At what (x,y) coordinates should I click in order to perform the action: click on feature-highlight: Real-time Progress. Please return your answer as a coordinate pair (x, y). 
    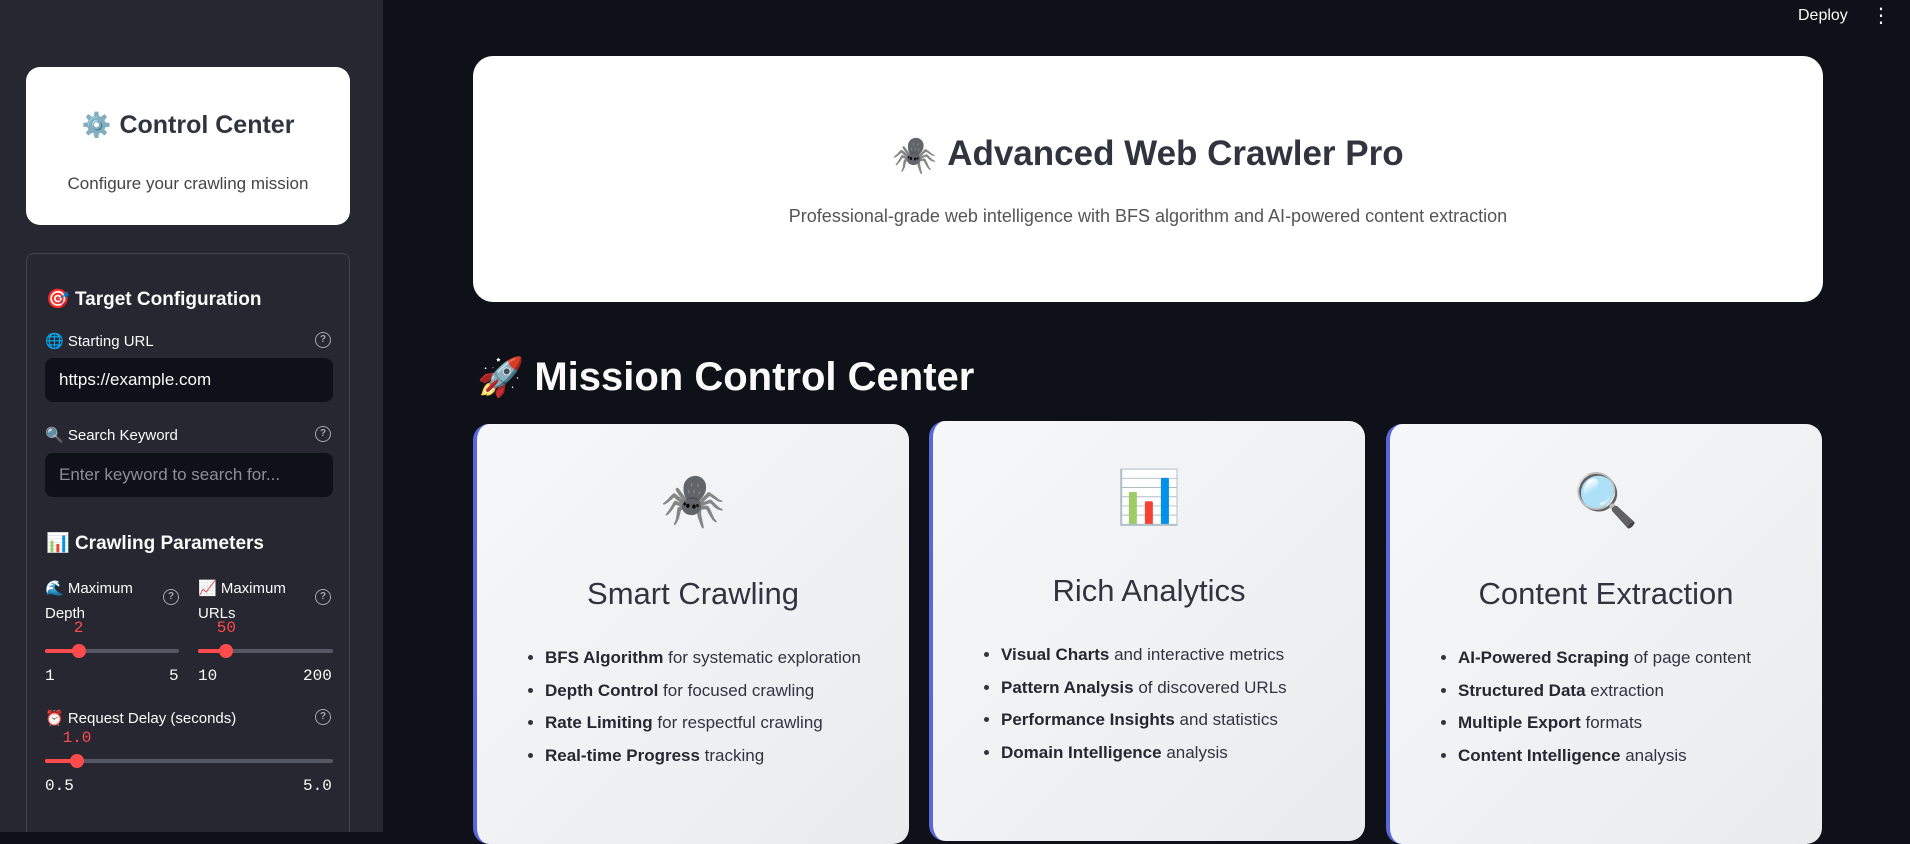
    Looking at the image, I should click on (622, 755).